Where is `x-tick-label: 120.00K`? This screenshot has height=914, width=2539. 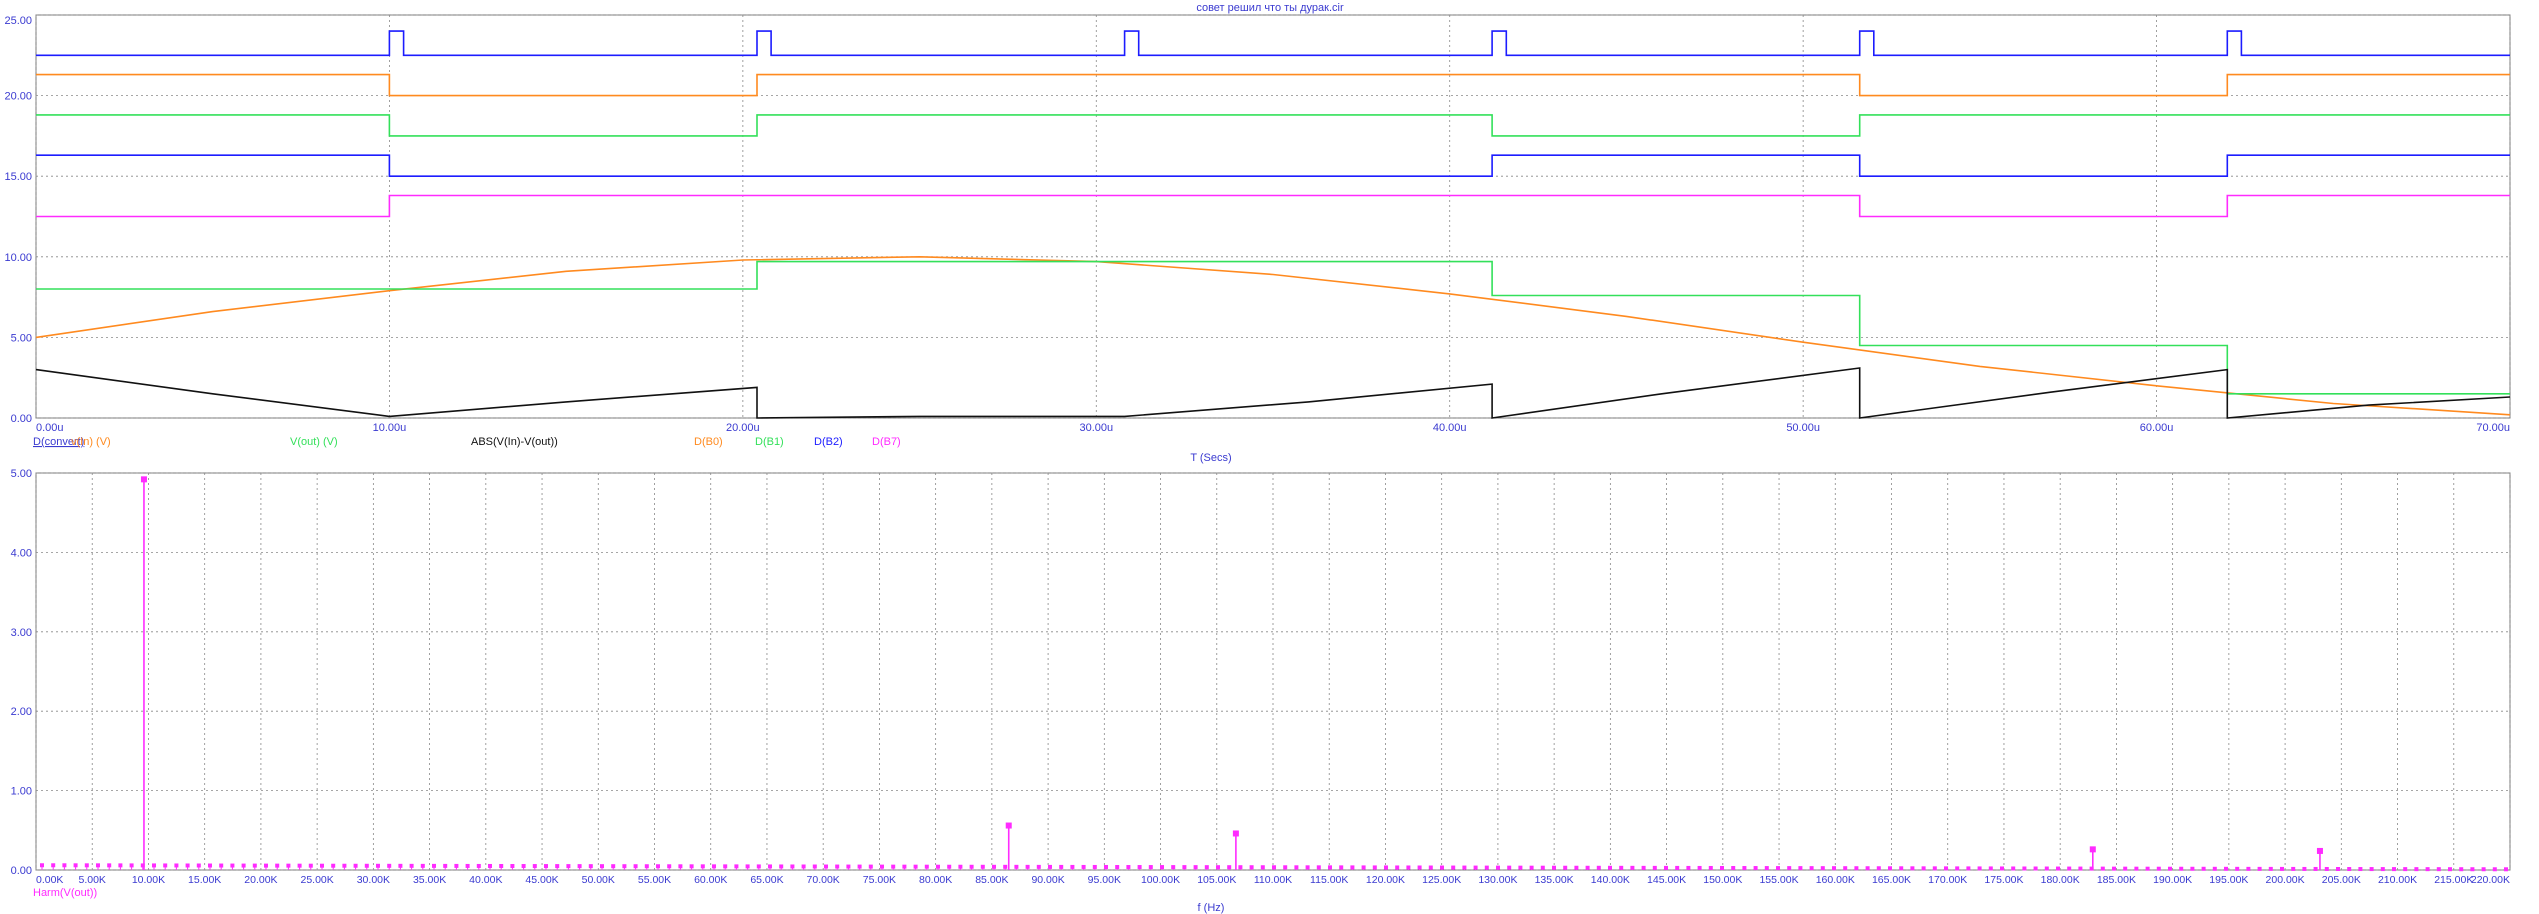
x-tick-label: 120.00K is located at coordinates (1385, 880).